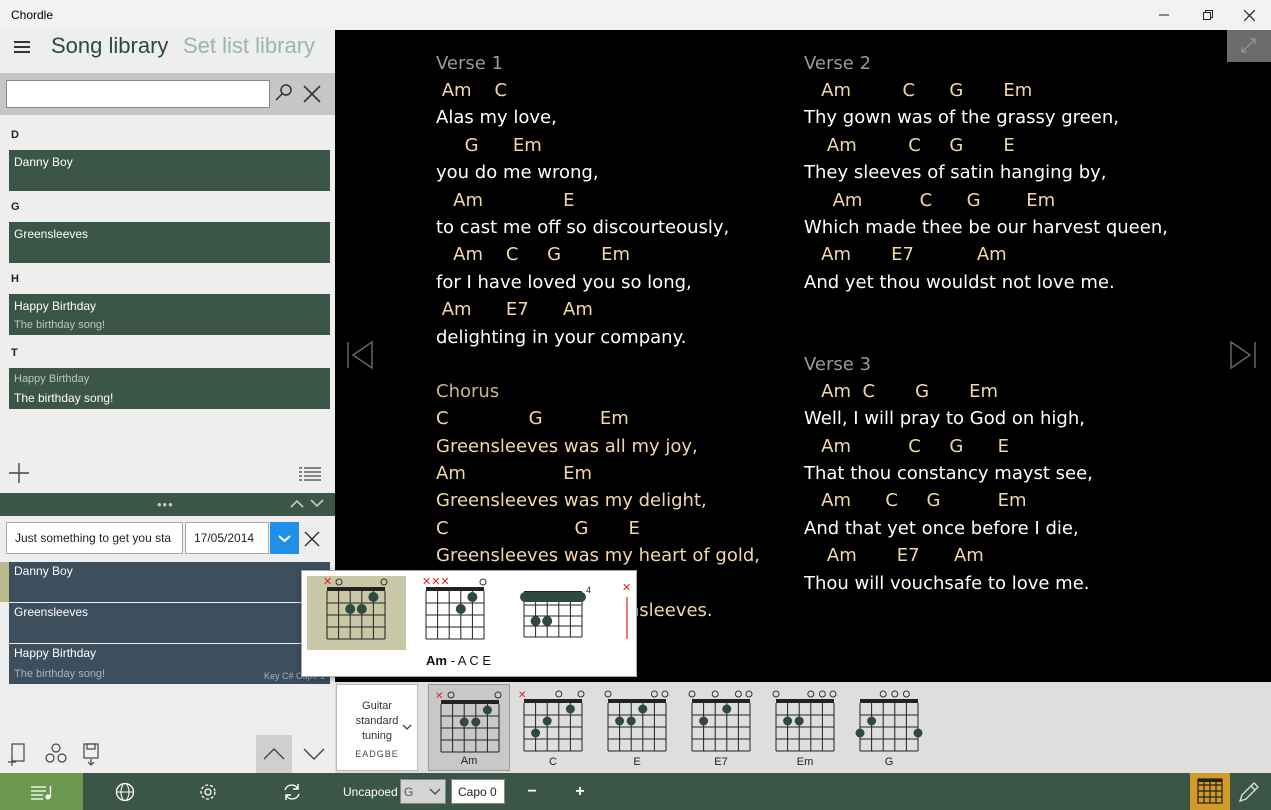  I want to click on library-toolbar, so click(167, 476).